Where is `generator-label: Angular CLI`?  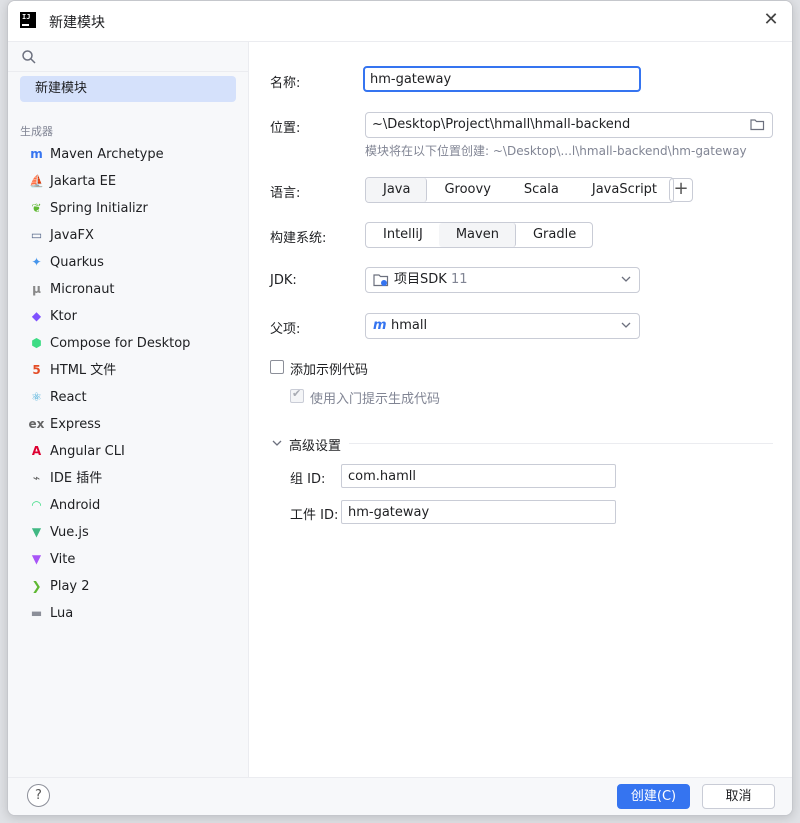
generator-label: Angular CLI is located at coordinates (87, 451).